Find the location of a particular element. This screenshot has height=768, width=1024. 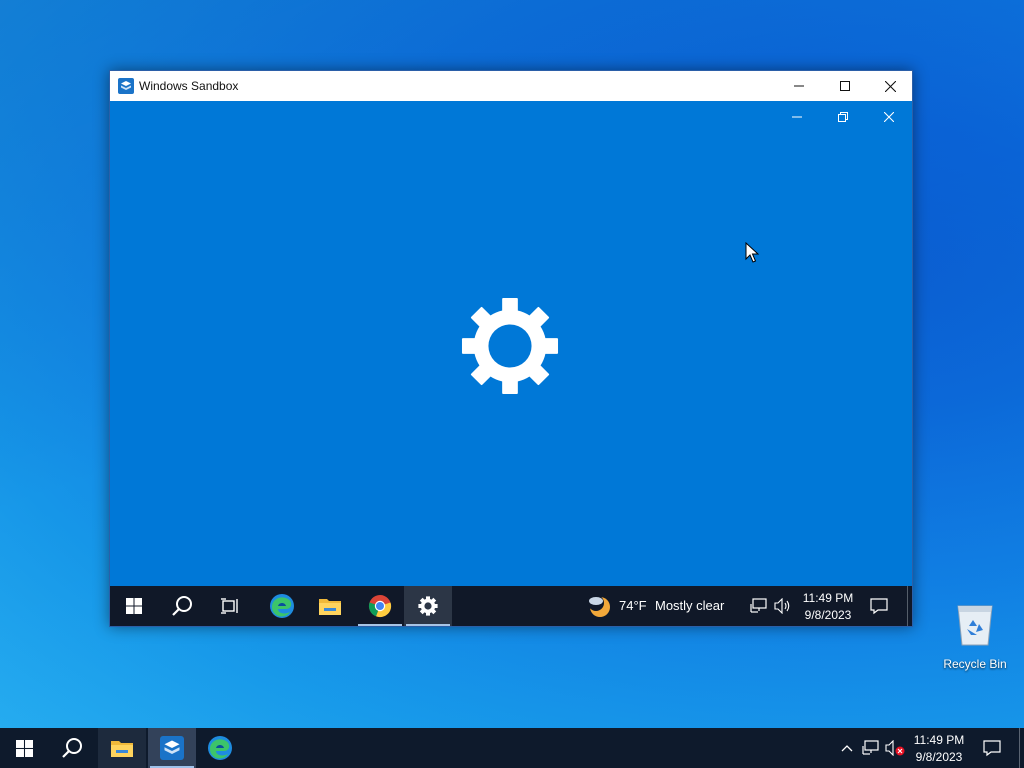

minimize-button is located at coordinates (799, 86).